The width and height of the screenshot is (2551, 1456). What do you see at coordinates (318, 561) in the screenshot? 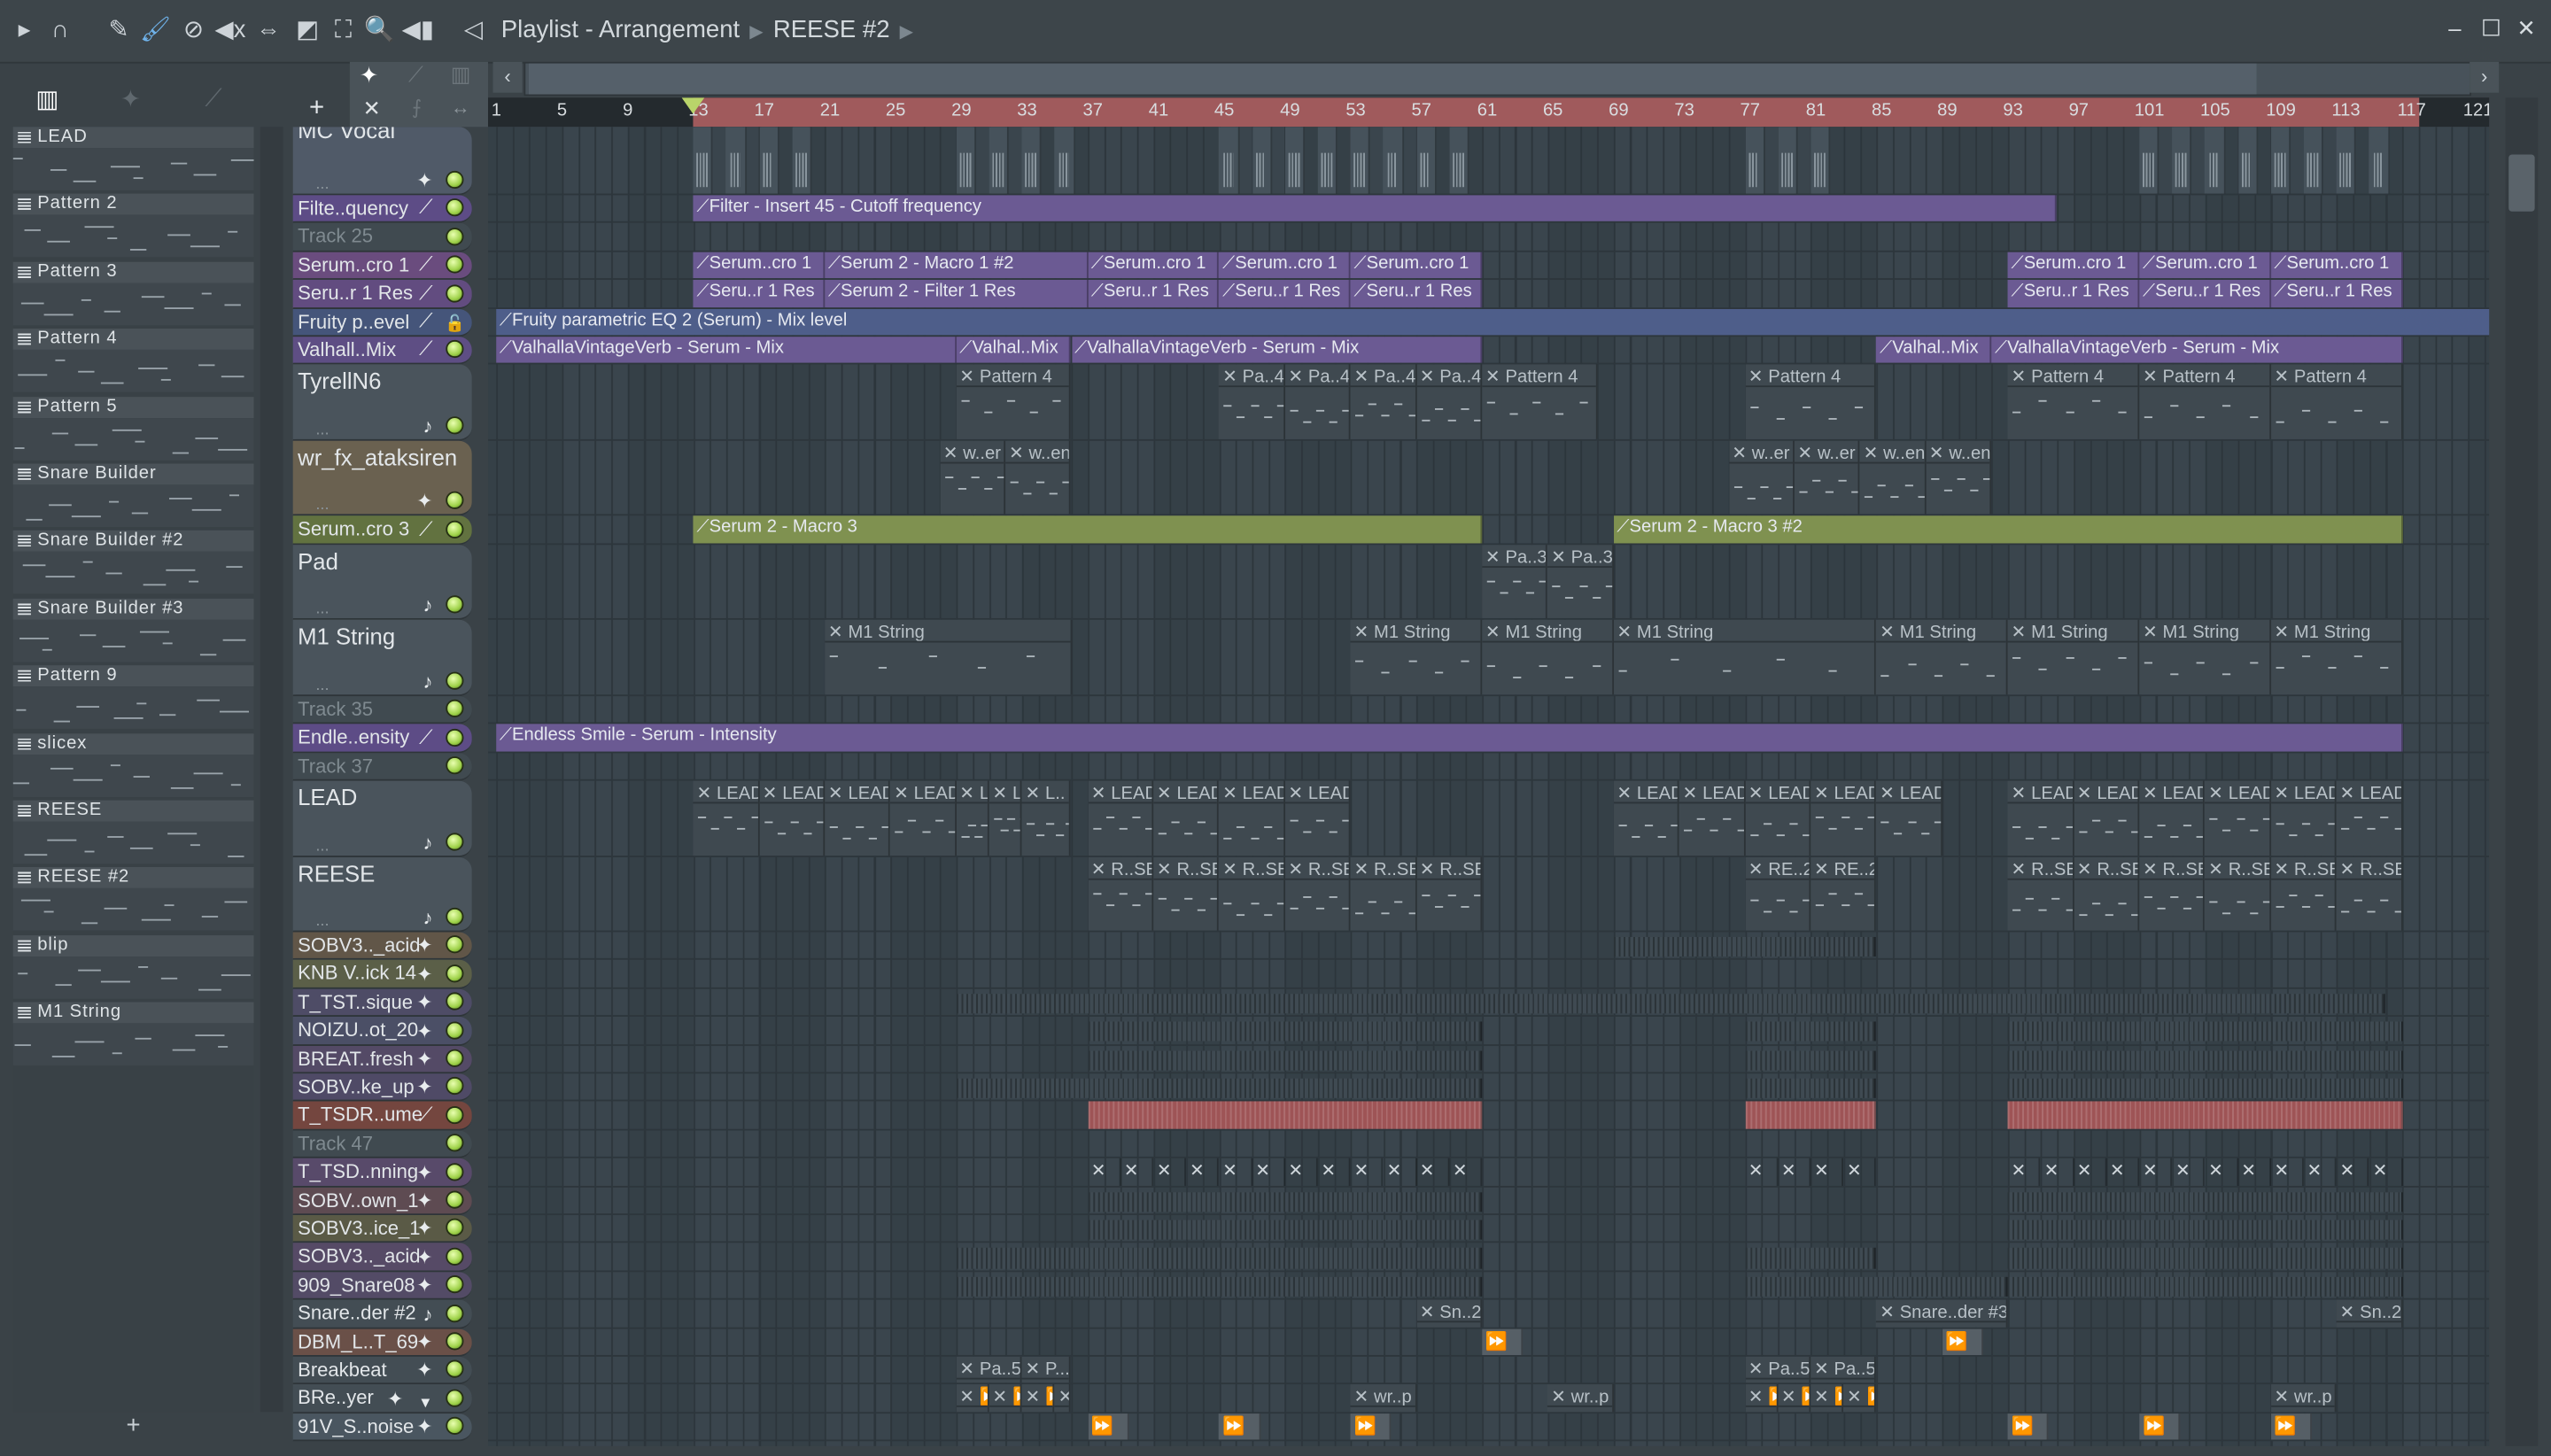
I see `track-name: Pad` at bounding box center [318, 561].